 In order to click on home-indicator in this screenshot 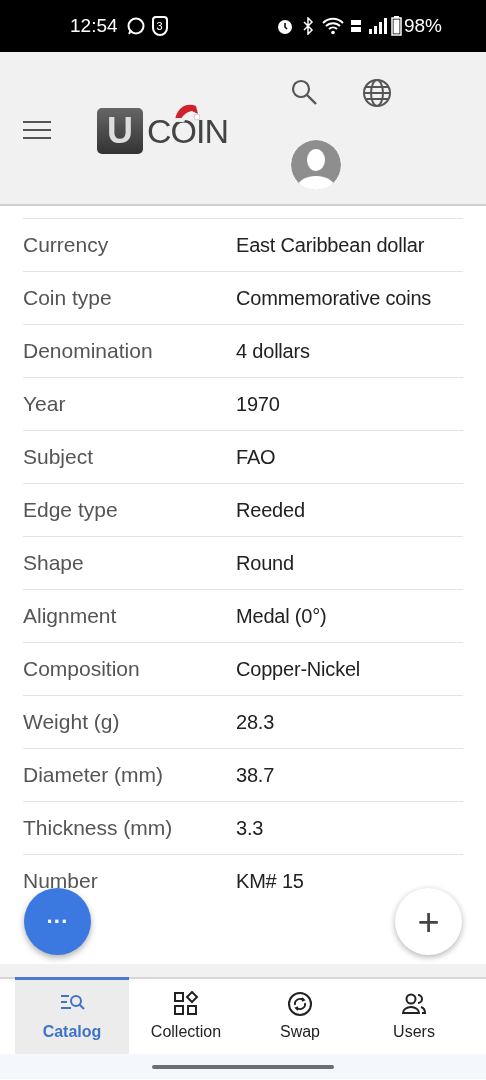, I will do `click(243, 1066)`.